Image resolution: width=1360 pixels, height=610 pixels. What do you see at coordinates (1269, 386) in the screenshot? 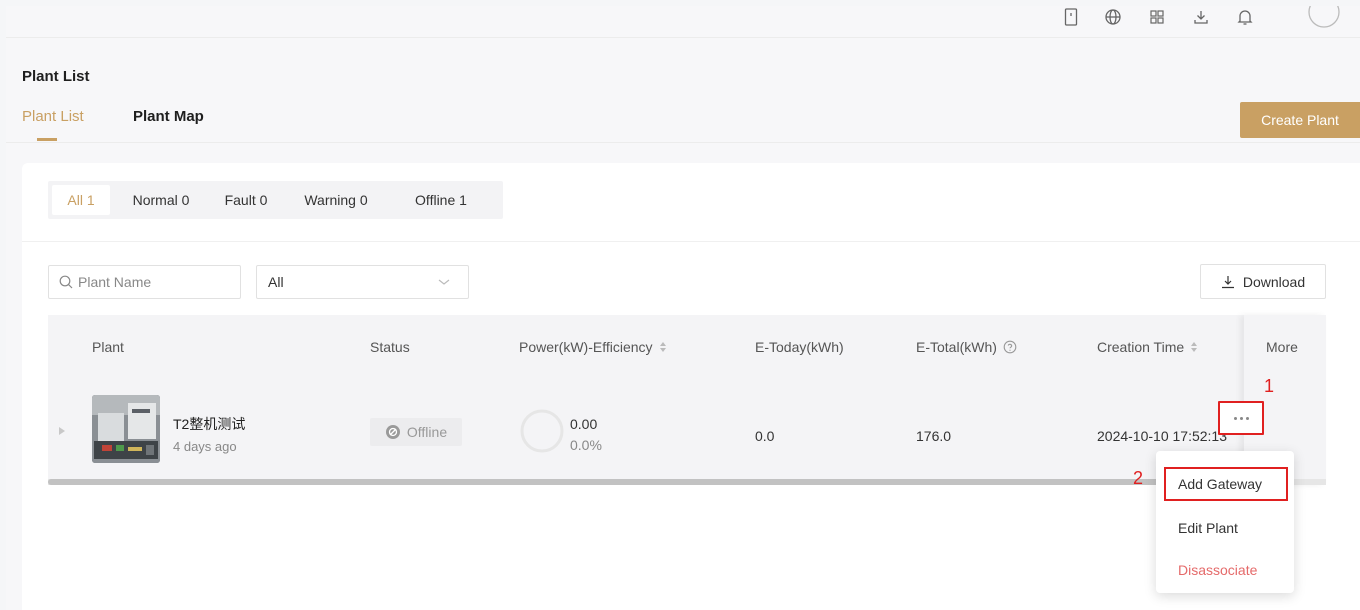
I see `annotation-step-1: 1` at bounding box center [1269, 386].